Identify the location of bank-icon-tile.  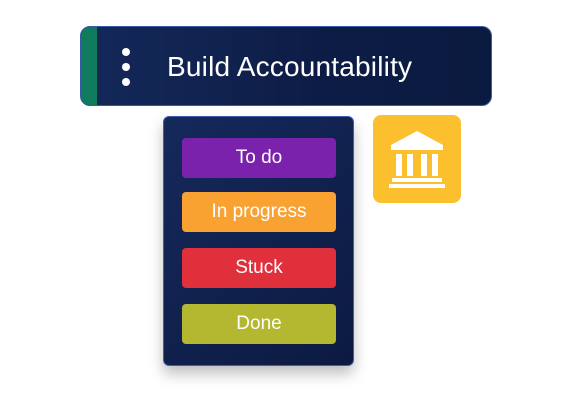
(417, 159).